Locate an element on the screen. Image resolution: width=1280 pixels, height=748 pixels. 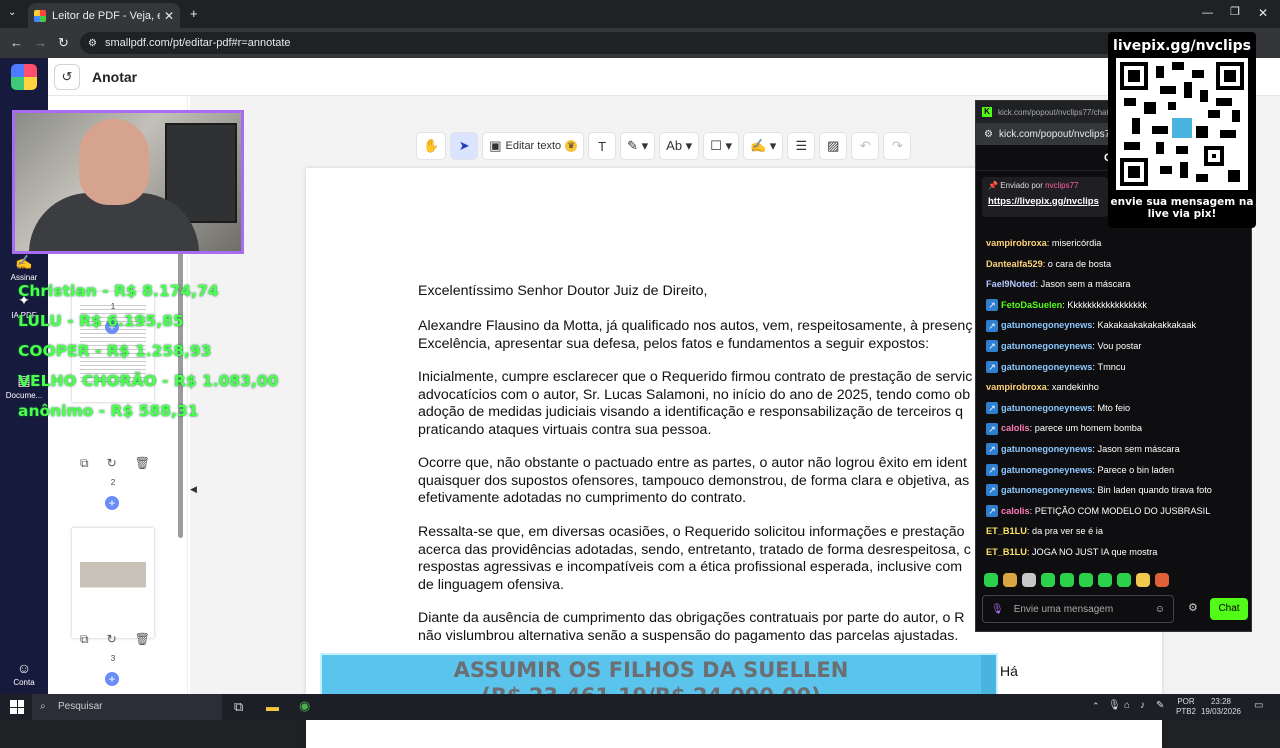
edit-text-button: ▣ Editar texto ♛ is located at coordinates (533, 146).